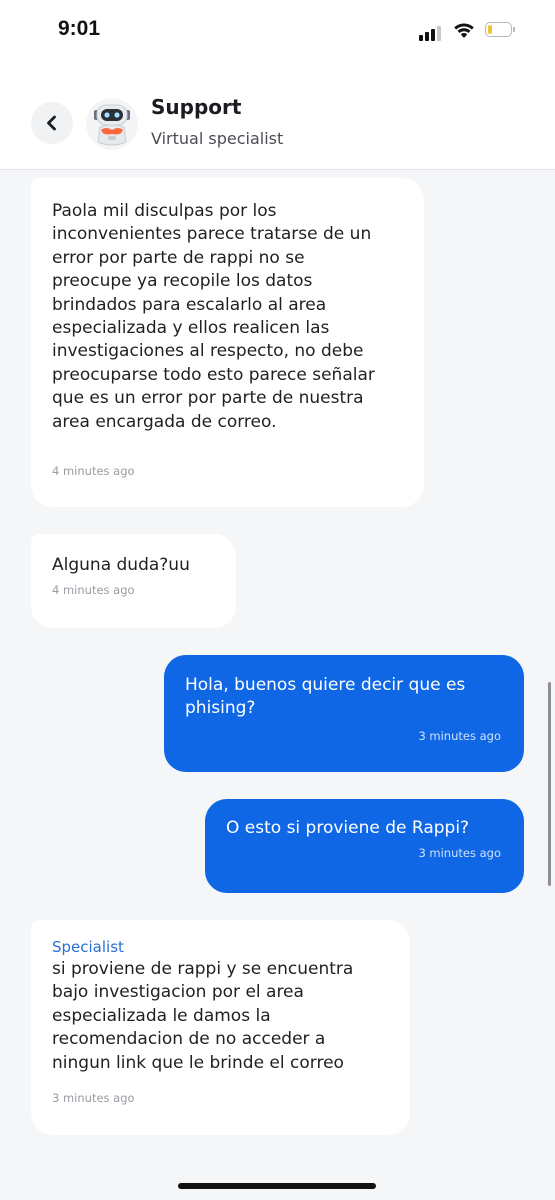 Image resolution: width=555 pixels, height=1200 pixels. Describe the element at coordinates (500, 30) in the screenshot. I see `battery-icon` at that location.